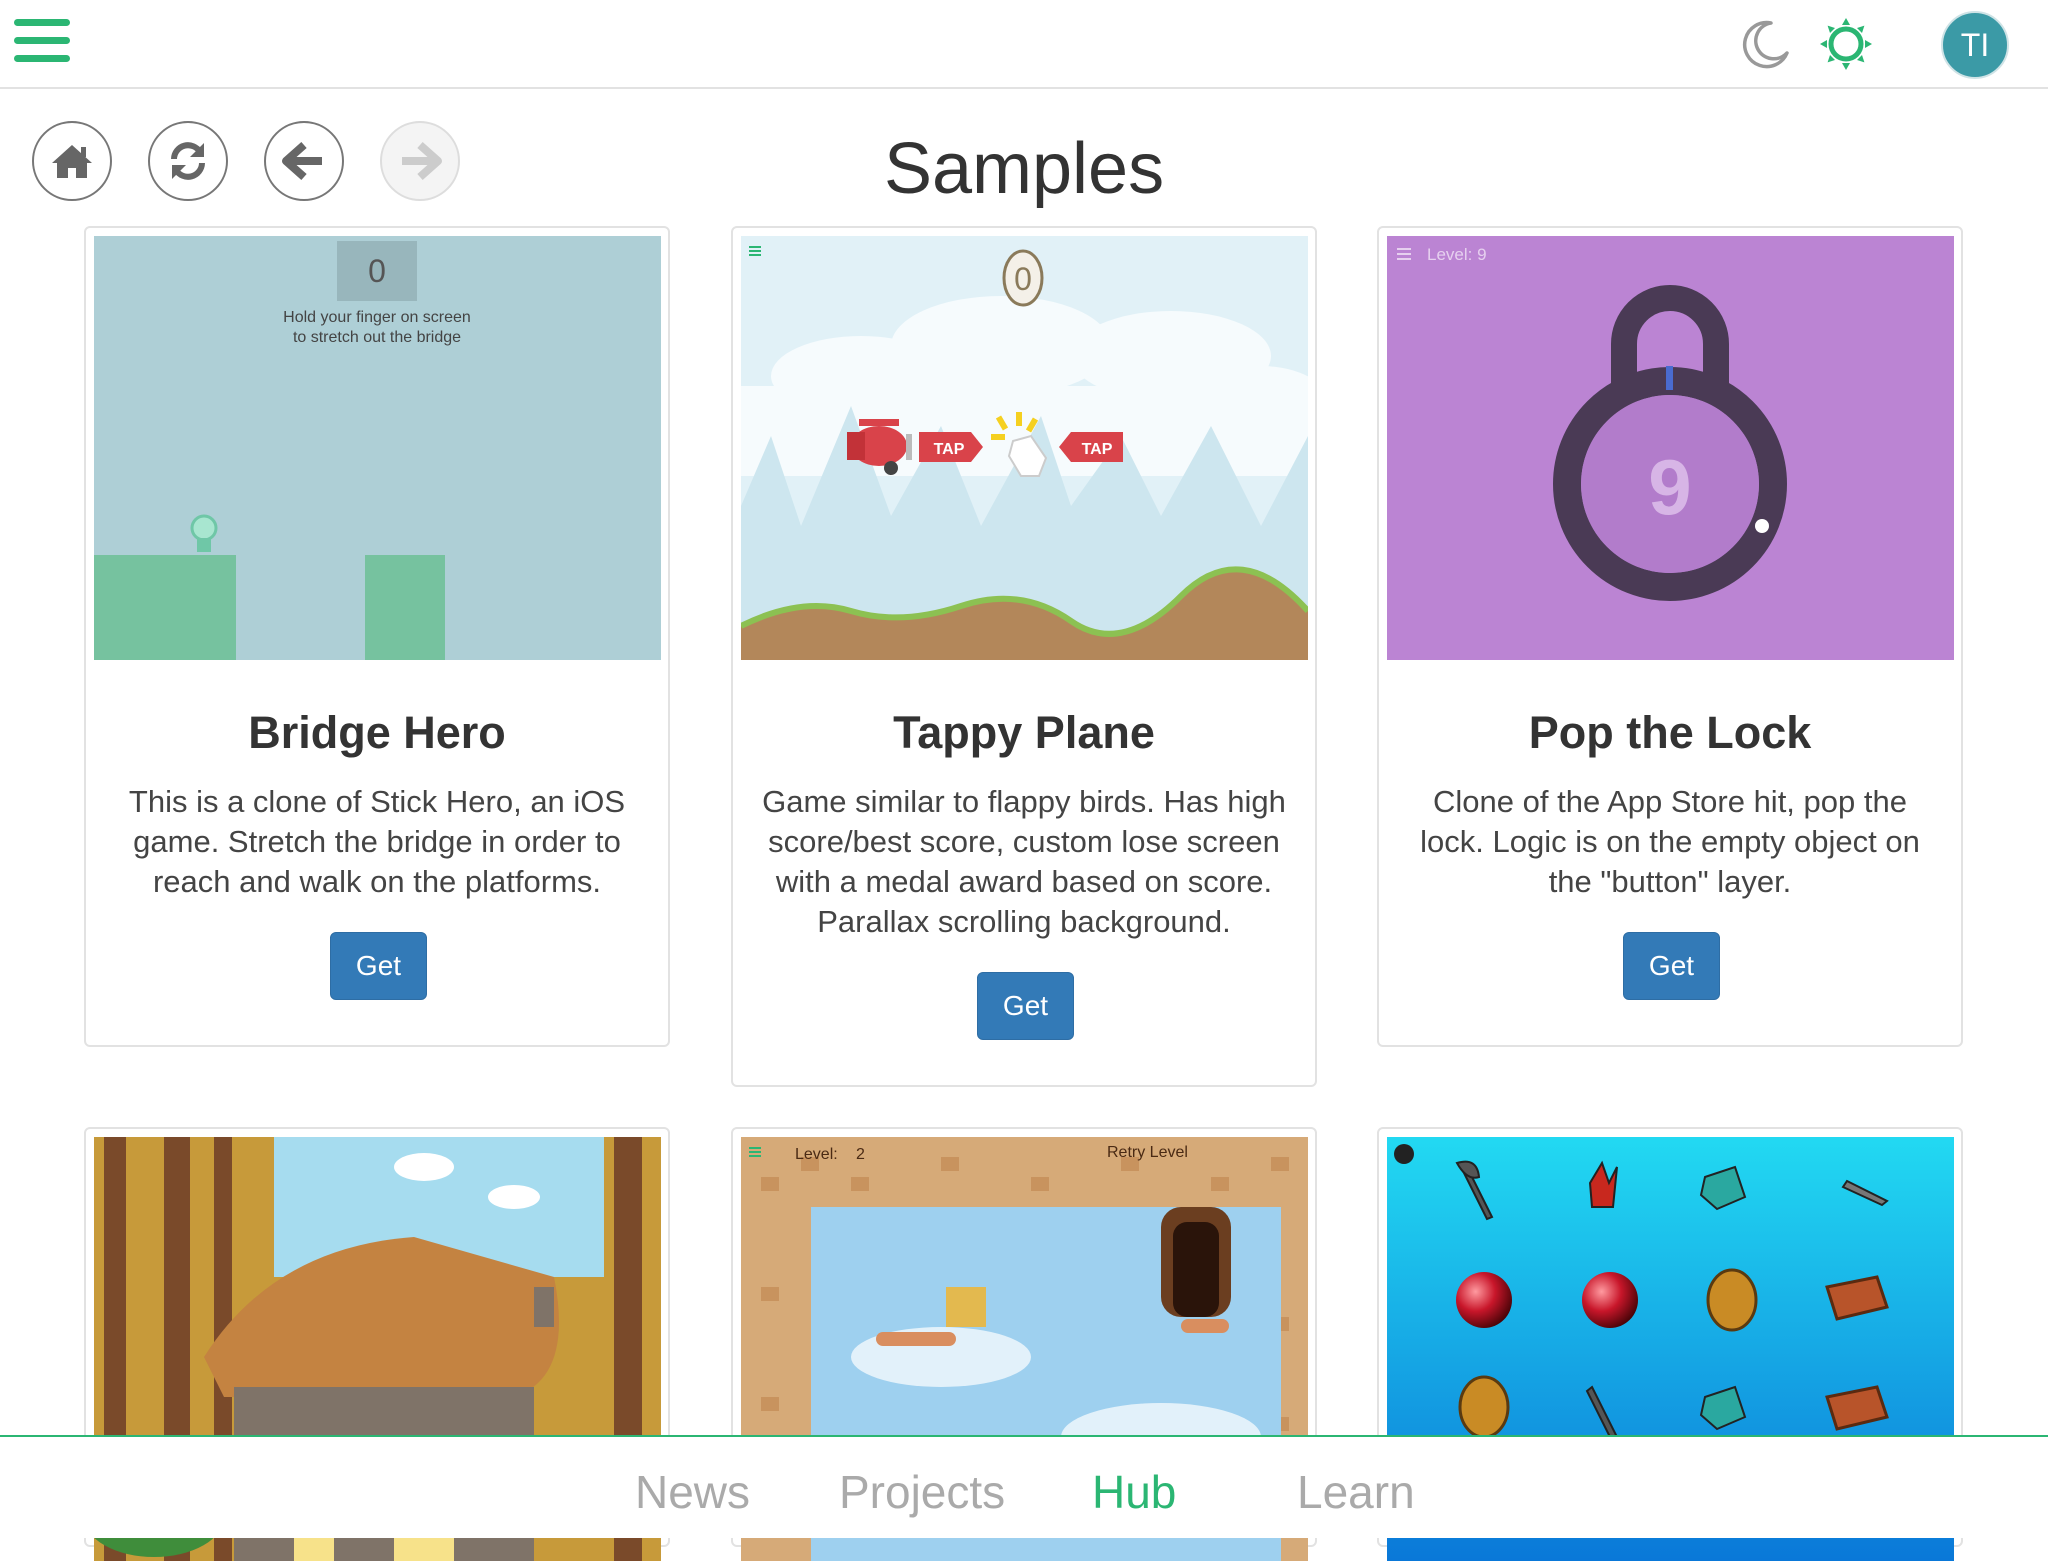  I want to click on page-title: Samples, so click(1024, 169).